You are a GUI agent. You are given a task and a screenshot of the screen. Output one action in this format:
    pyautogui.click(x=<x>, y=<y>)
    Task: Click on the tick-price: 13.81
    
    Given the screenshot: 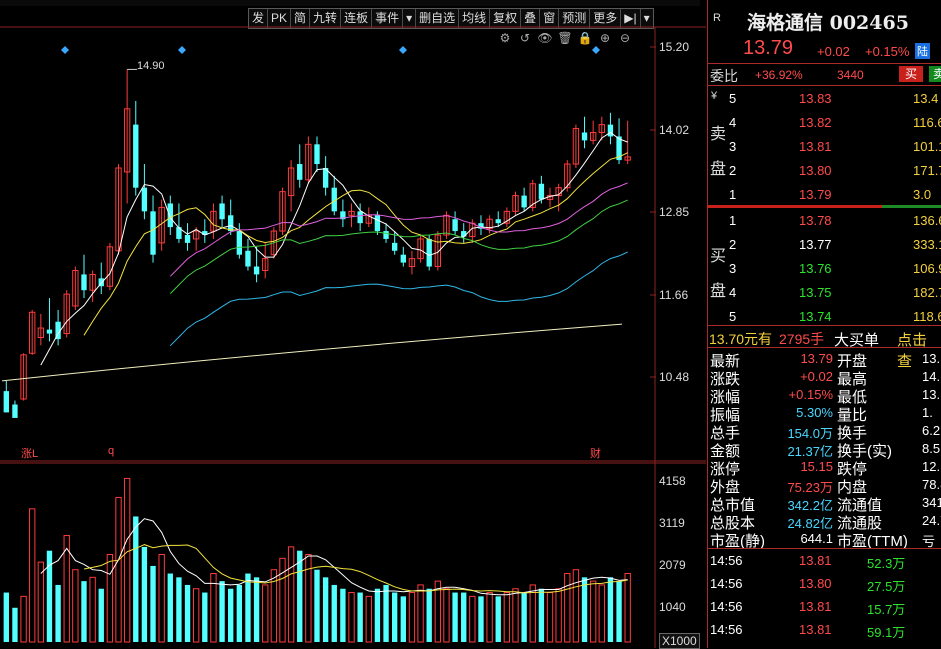 What is the action you would take?
    pyautogui.click(x=815, y=606)
    